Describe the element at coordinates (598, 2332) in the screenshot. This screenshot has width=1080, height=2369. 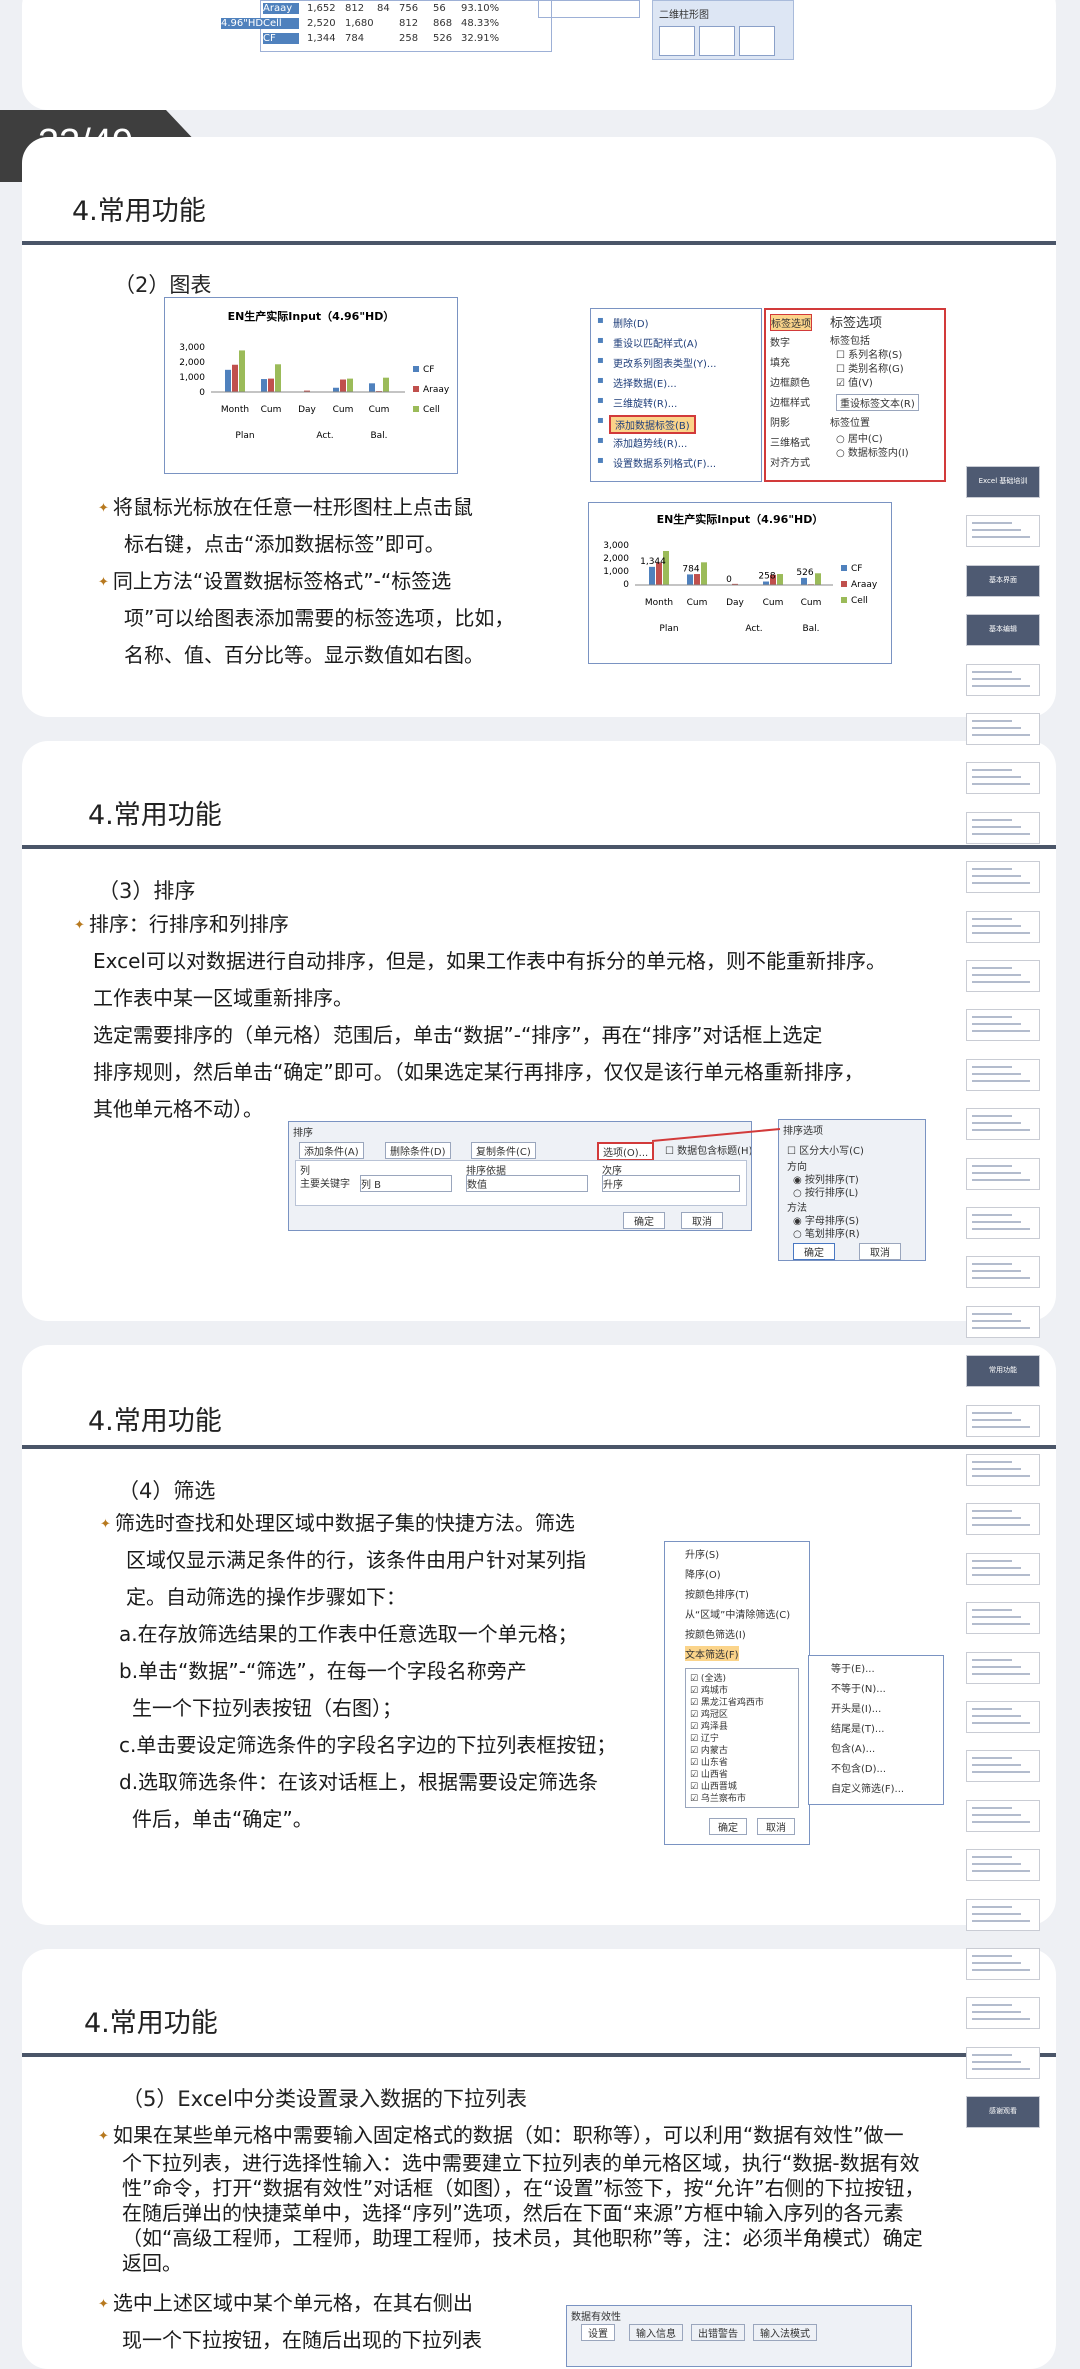
I see `tab-settings: 设置` at that location.